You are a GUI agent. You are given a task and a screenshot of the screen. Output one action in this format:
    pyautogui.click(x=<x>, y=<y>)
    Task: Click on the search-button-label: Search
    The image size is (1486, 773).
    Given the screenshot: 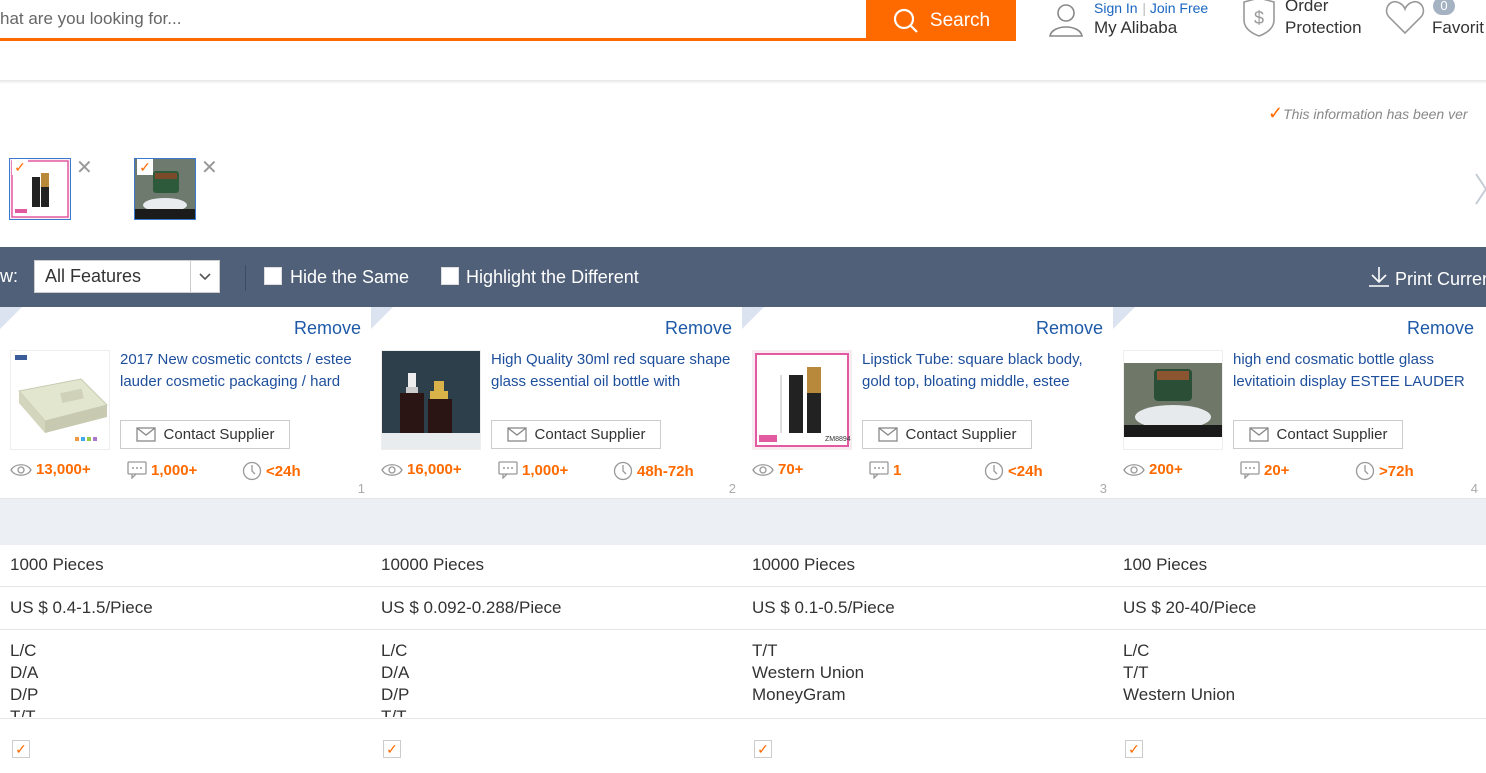 What is the action you would take?
    pyautogui.click(x=960, y=20)
    